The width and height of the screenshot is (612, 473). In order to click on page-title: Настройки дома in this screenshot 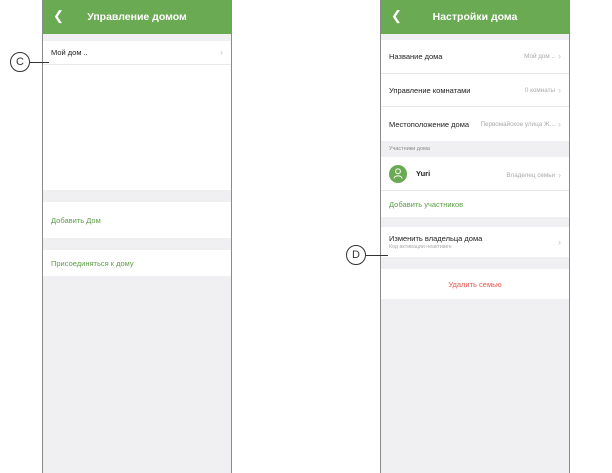, I will do `click(475, 17)`.